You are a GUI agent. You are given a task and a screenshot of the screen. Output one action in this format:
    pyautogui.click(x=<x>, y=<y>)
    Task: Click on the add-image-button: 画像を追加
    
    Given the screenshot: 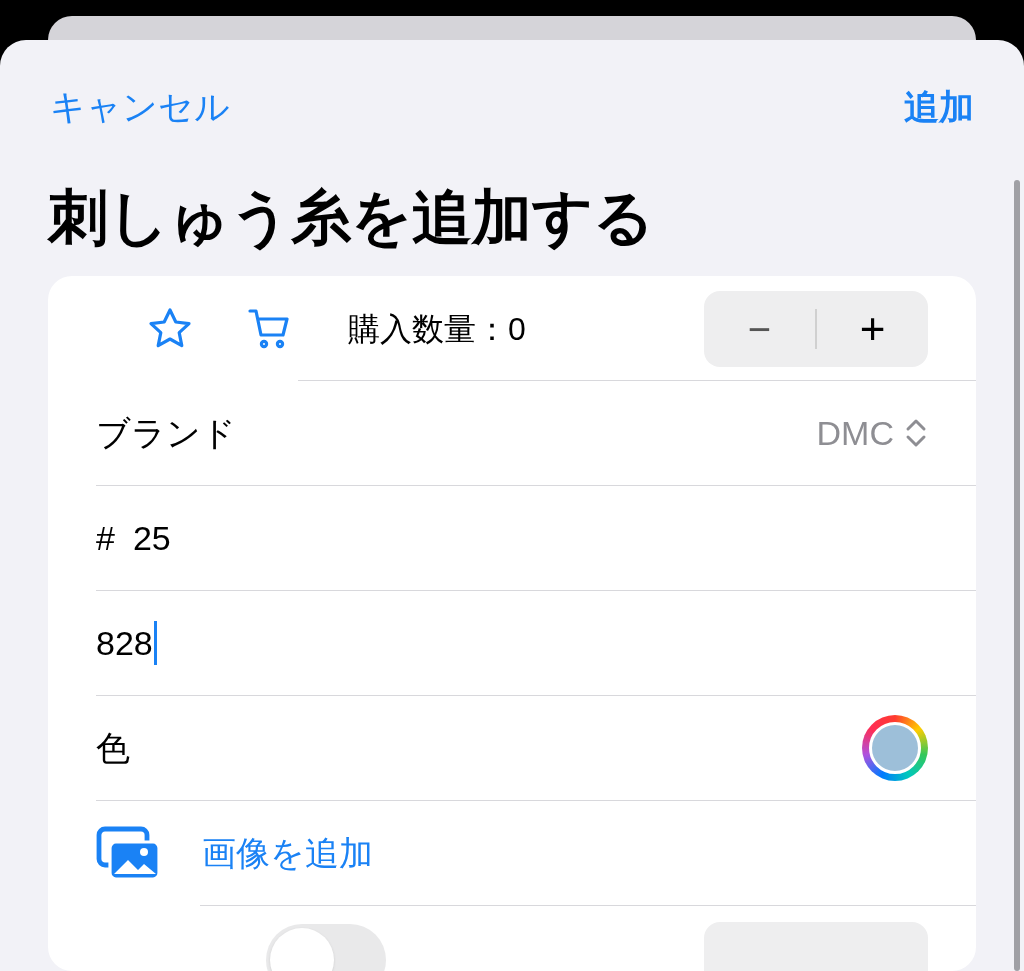 What is the action you would take?
    pyautogui.click(x=287, y=853)
    